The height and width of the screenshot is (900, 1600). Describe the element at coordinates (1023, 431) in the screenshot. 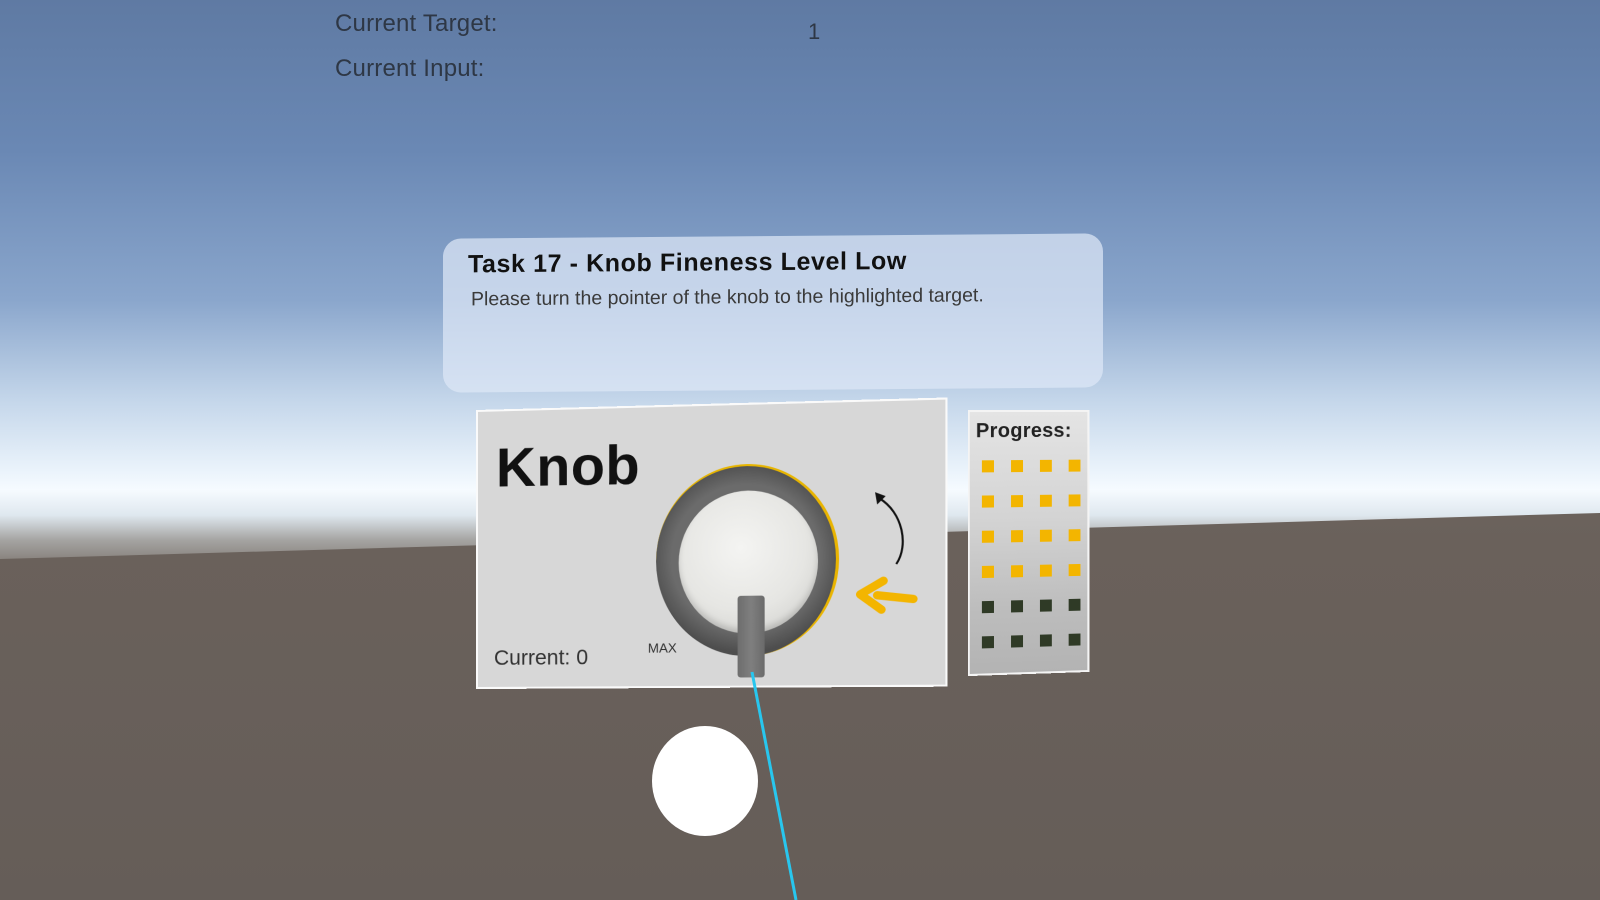

I see `progress-title: Progress:` at that location.